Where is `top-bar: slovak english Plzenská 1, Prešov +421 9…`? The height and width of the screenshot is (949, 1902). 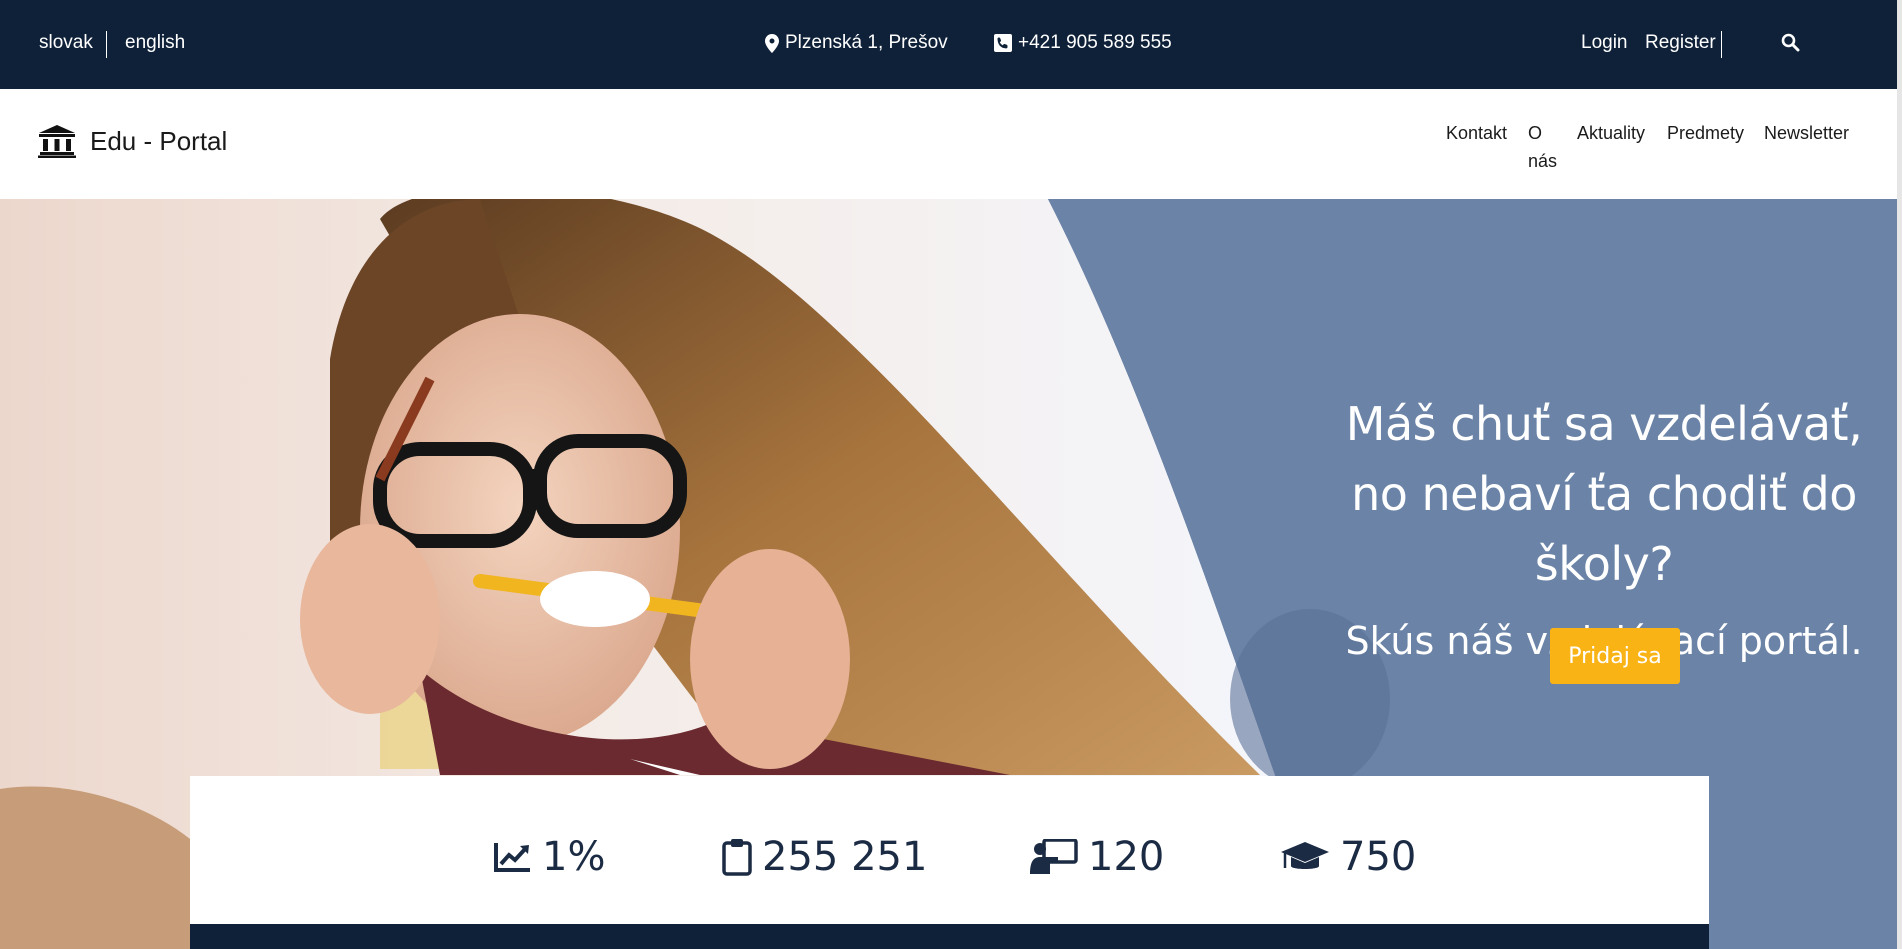 top-bar: slovak english Plzenská 1, Prešov +421 9… is located at coordinates (951, 44).